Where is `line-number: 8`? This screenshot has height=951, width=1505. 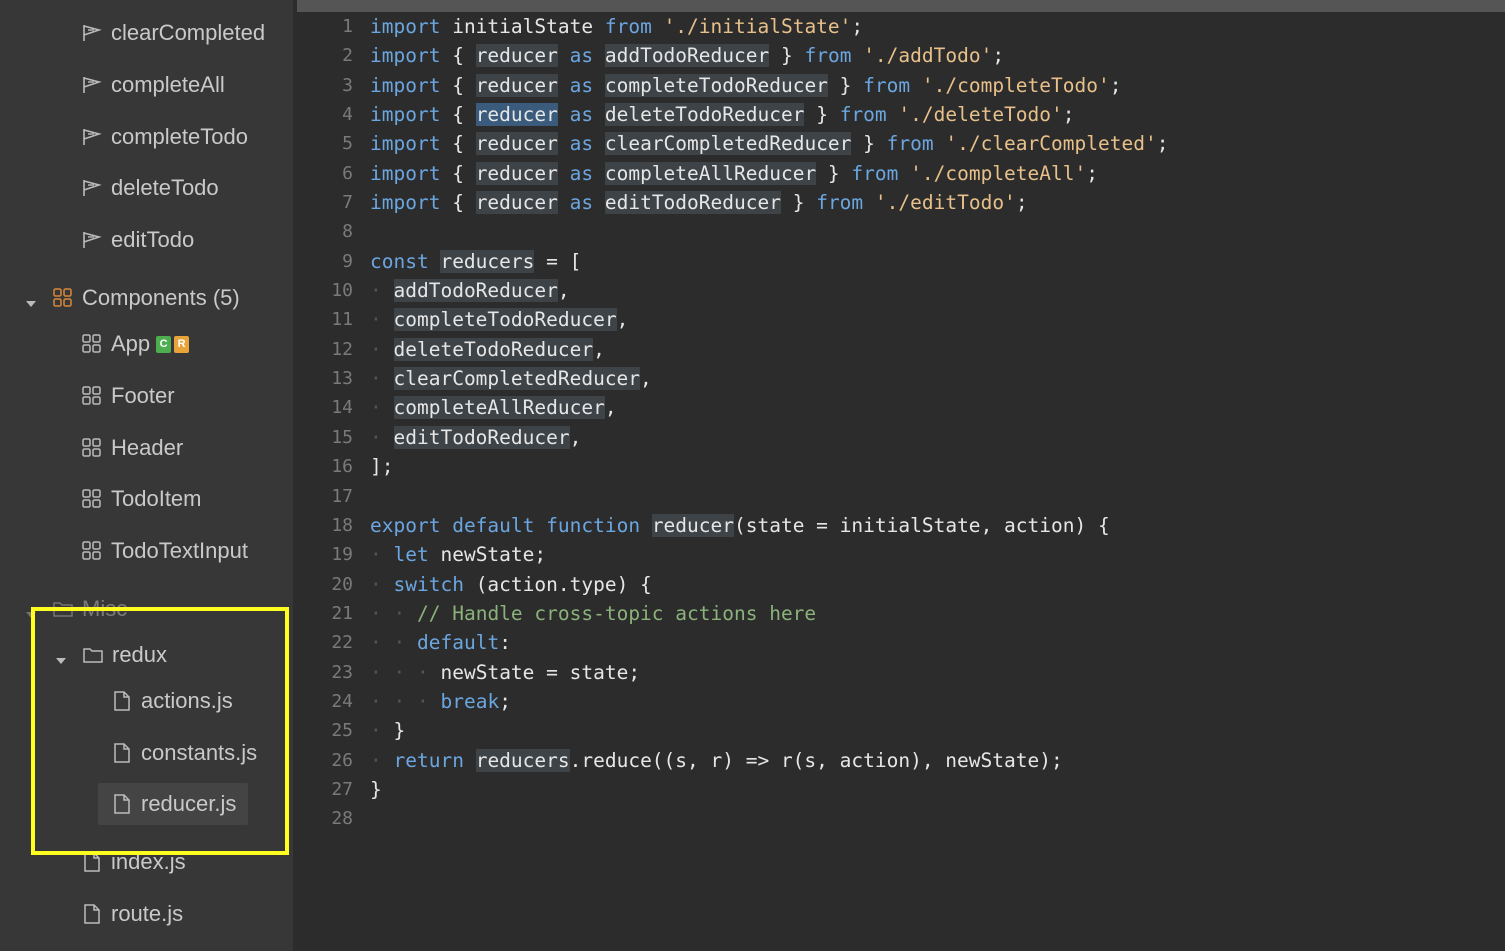 line-number: 8 is located at coordinates (347, 232).